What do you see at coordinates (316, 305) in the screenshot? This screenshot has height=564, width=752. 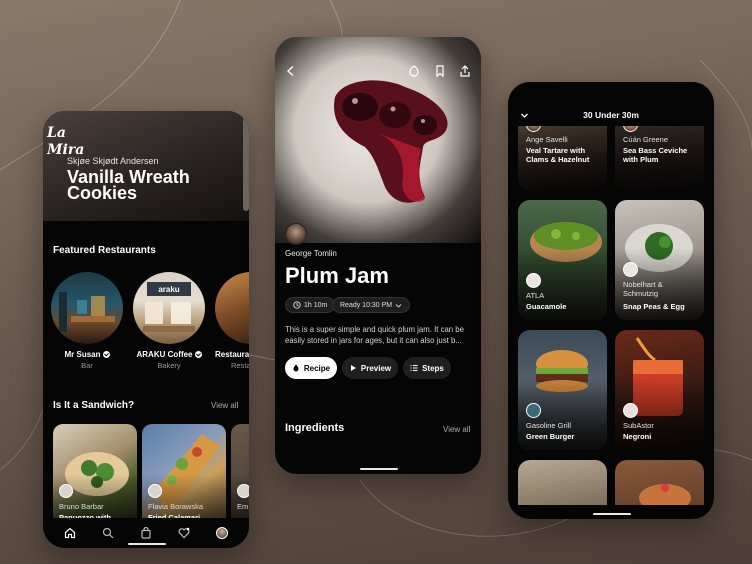 I see `time-value: 1h 10m` at bounding box center [316, 305].